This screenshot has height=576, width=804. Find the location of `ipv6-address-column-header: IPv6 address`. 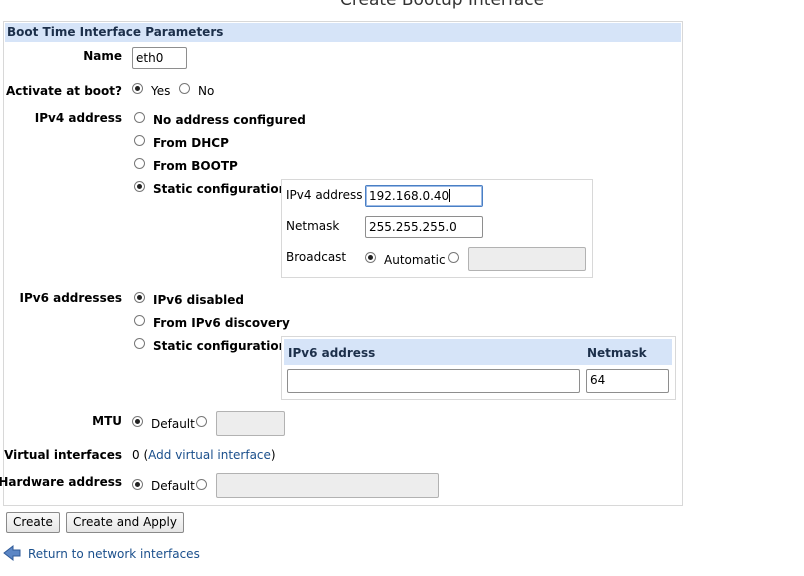

ipv6-address-column-header: IPv6 address is located at coordinates (332, 353).